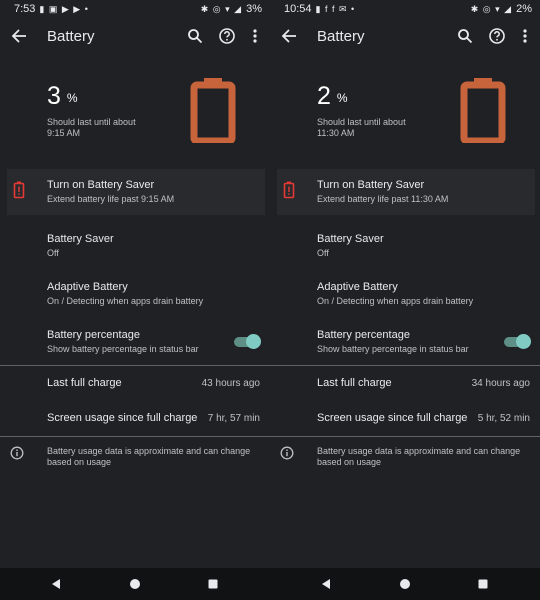 The width and height of the screenshot is (540, 600). I want to click on last-full-charge-row: Last full charge 34 hours ago, so click(423, 383).